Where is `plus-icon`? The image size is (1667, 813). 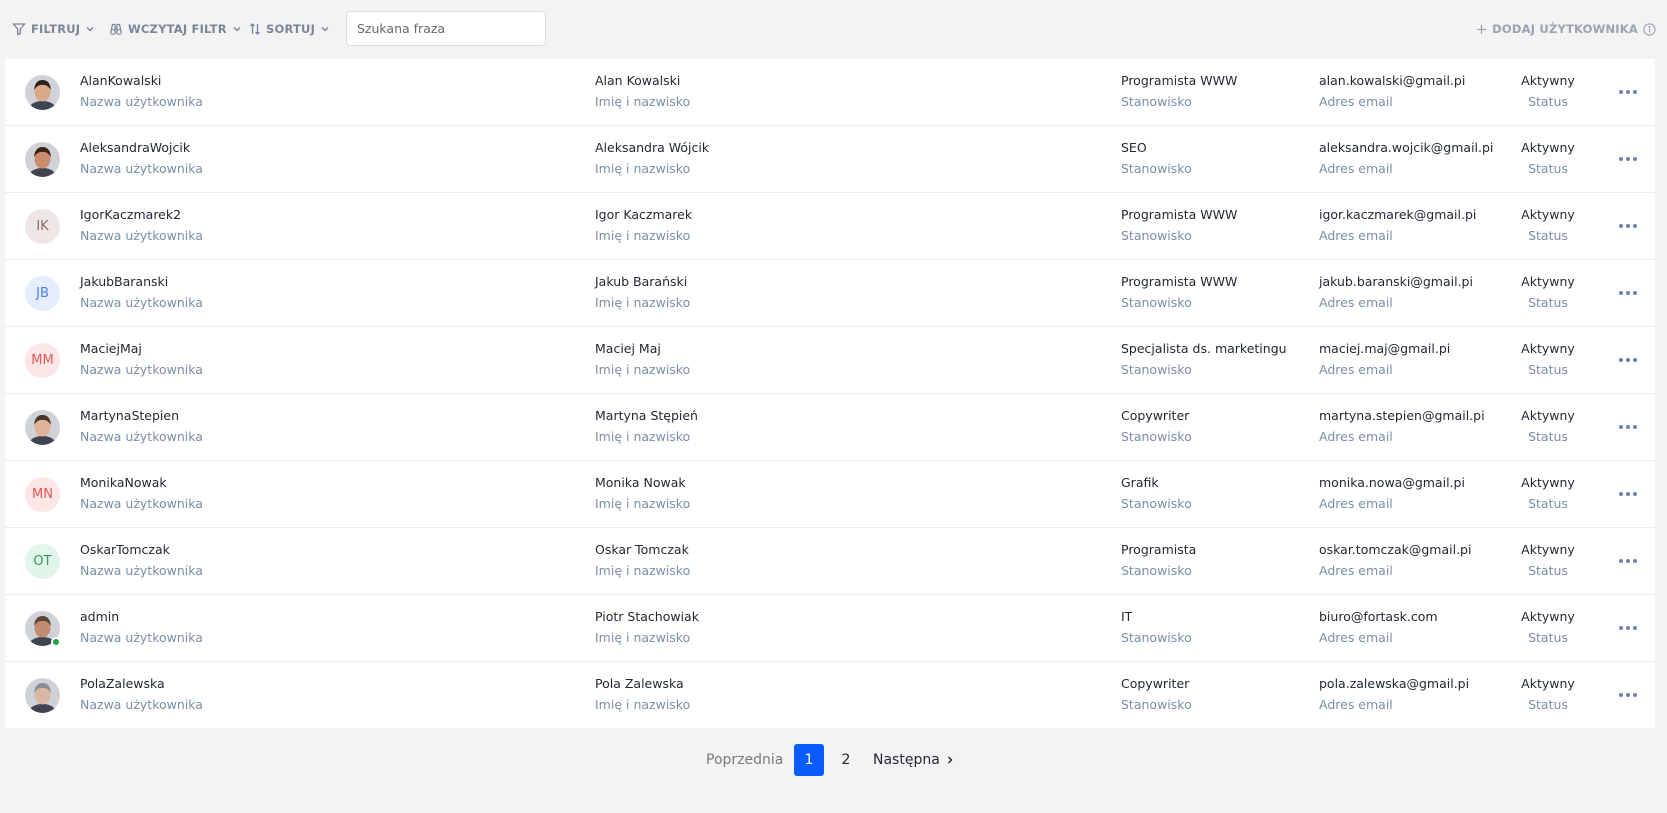 plus-icon is located at coordinates (1482, 29).